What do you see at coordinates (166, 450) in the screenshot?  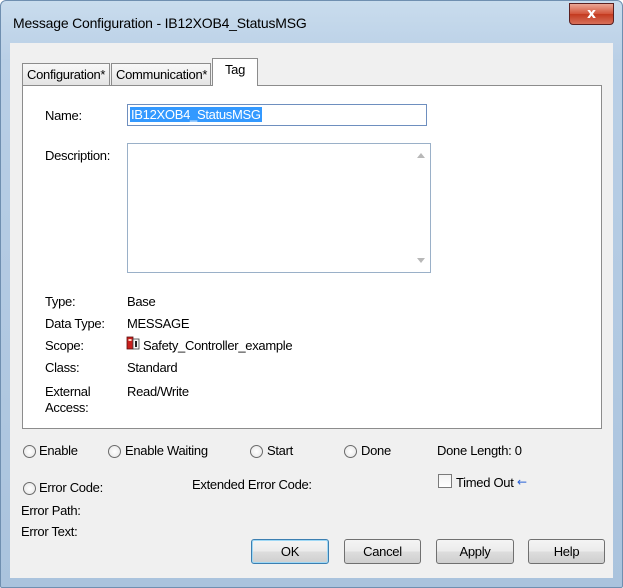 I see `enable-waiting-label: Enable Waiting` at bounding box center [166, 450].